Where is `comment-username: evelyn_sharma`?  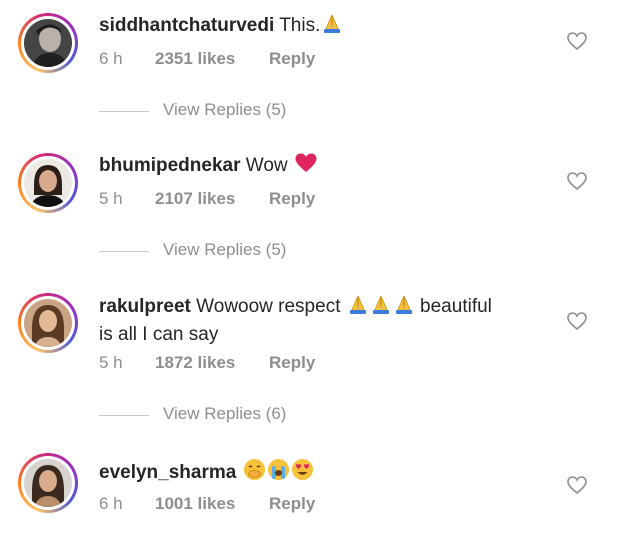
comment-username: evelyn_sharma is located at coordinates (167, 472).